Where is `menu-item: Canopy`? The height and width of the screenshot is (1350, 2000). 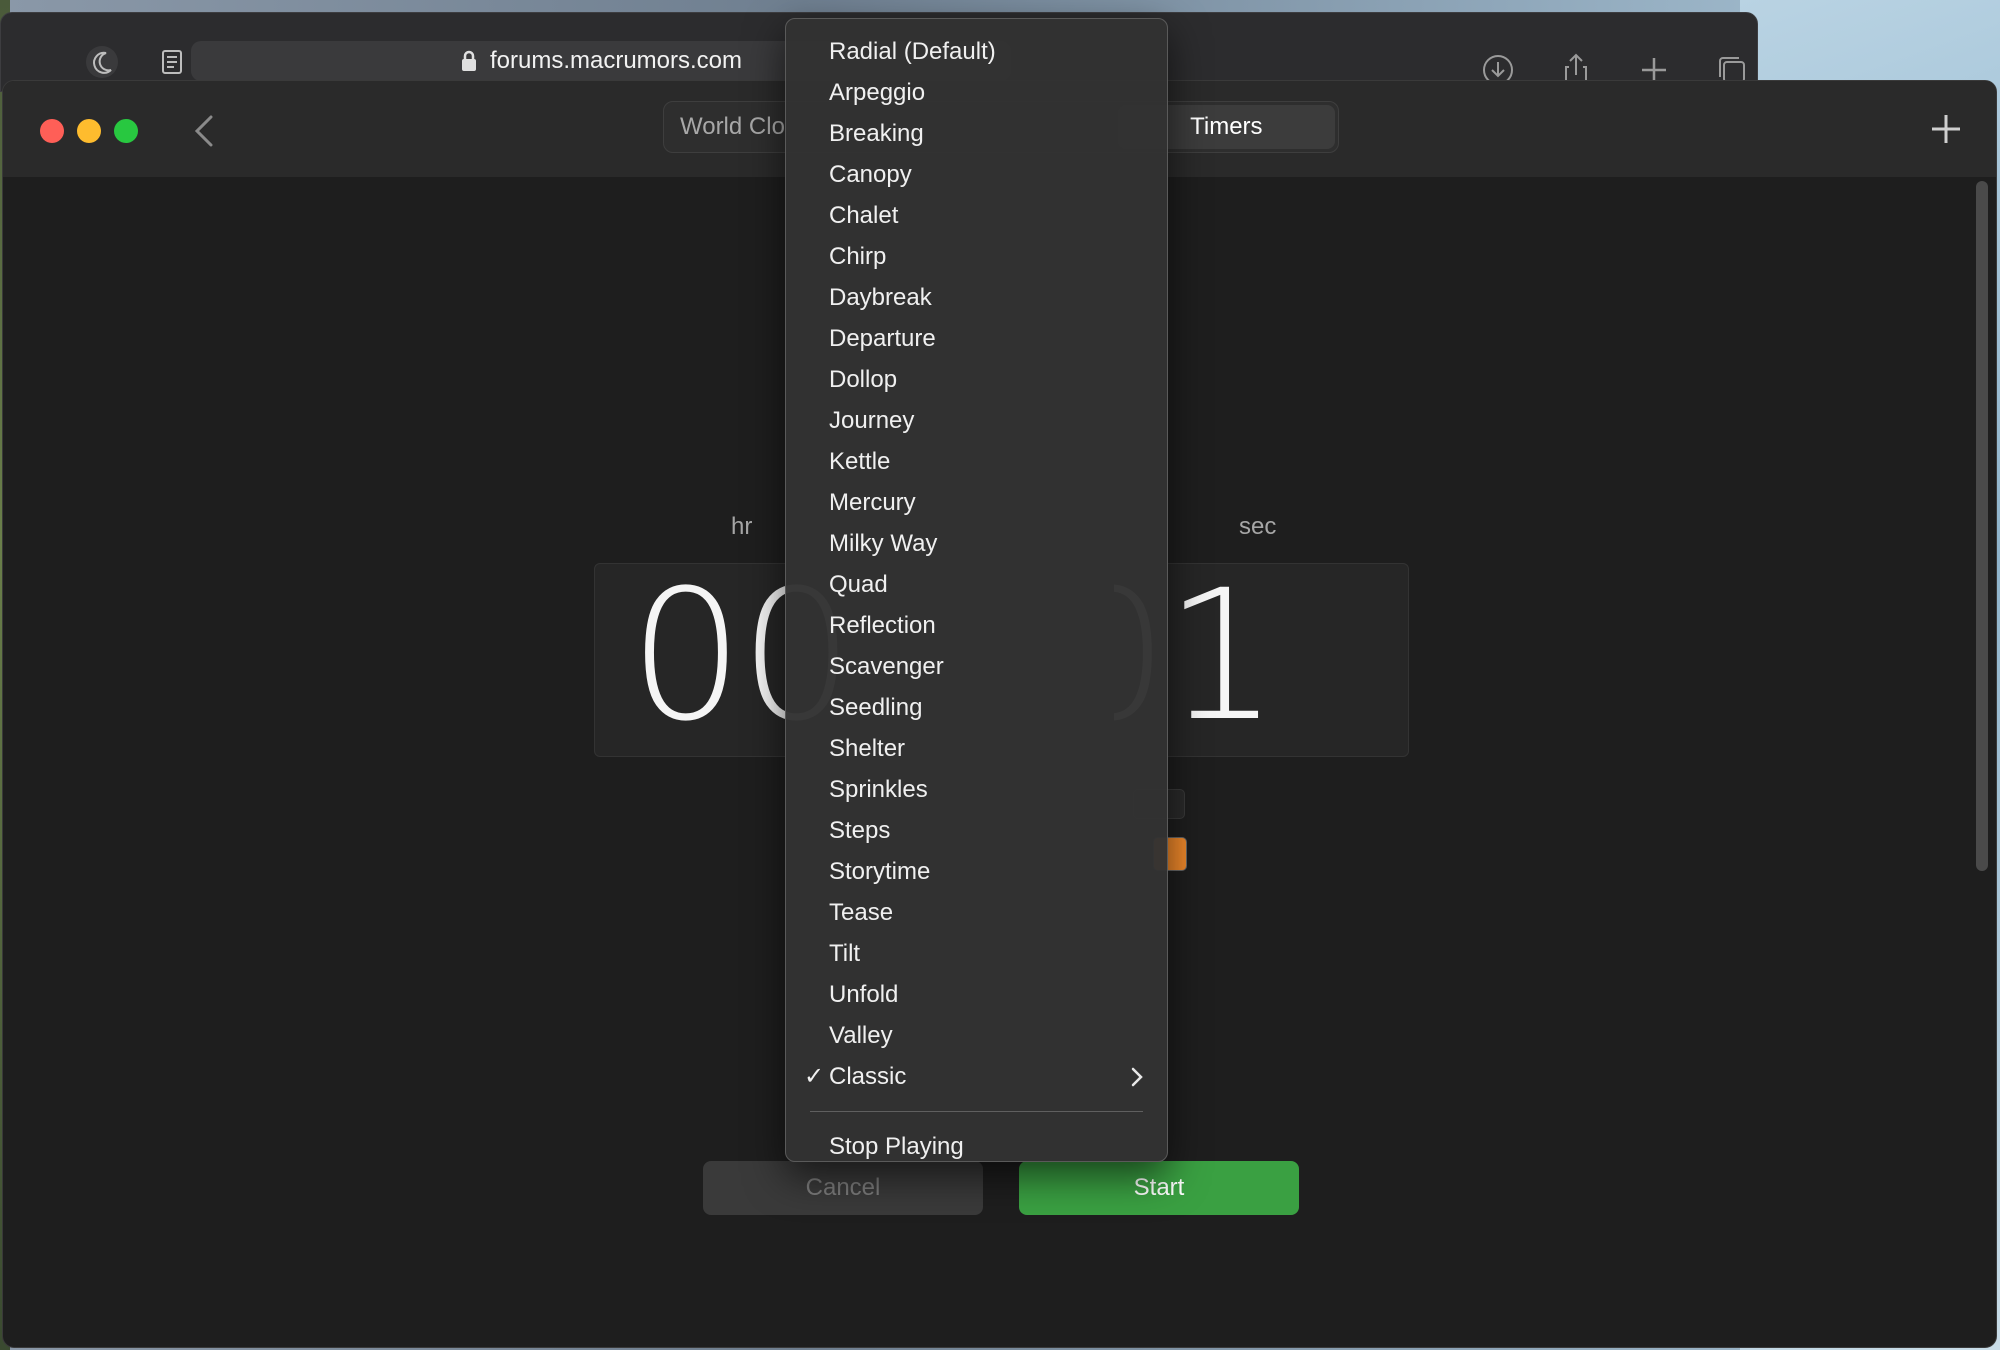
menu-item: Canopy is located at coordinates (976, 174).